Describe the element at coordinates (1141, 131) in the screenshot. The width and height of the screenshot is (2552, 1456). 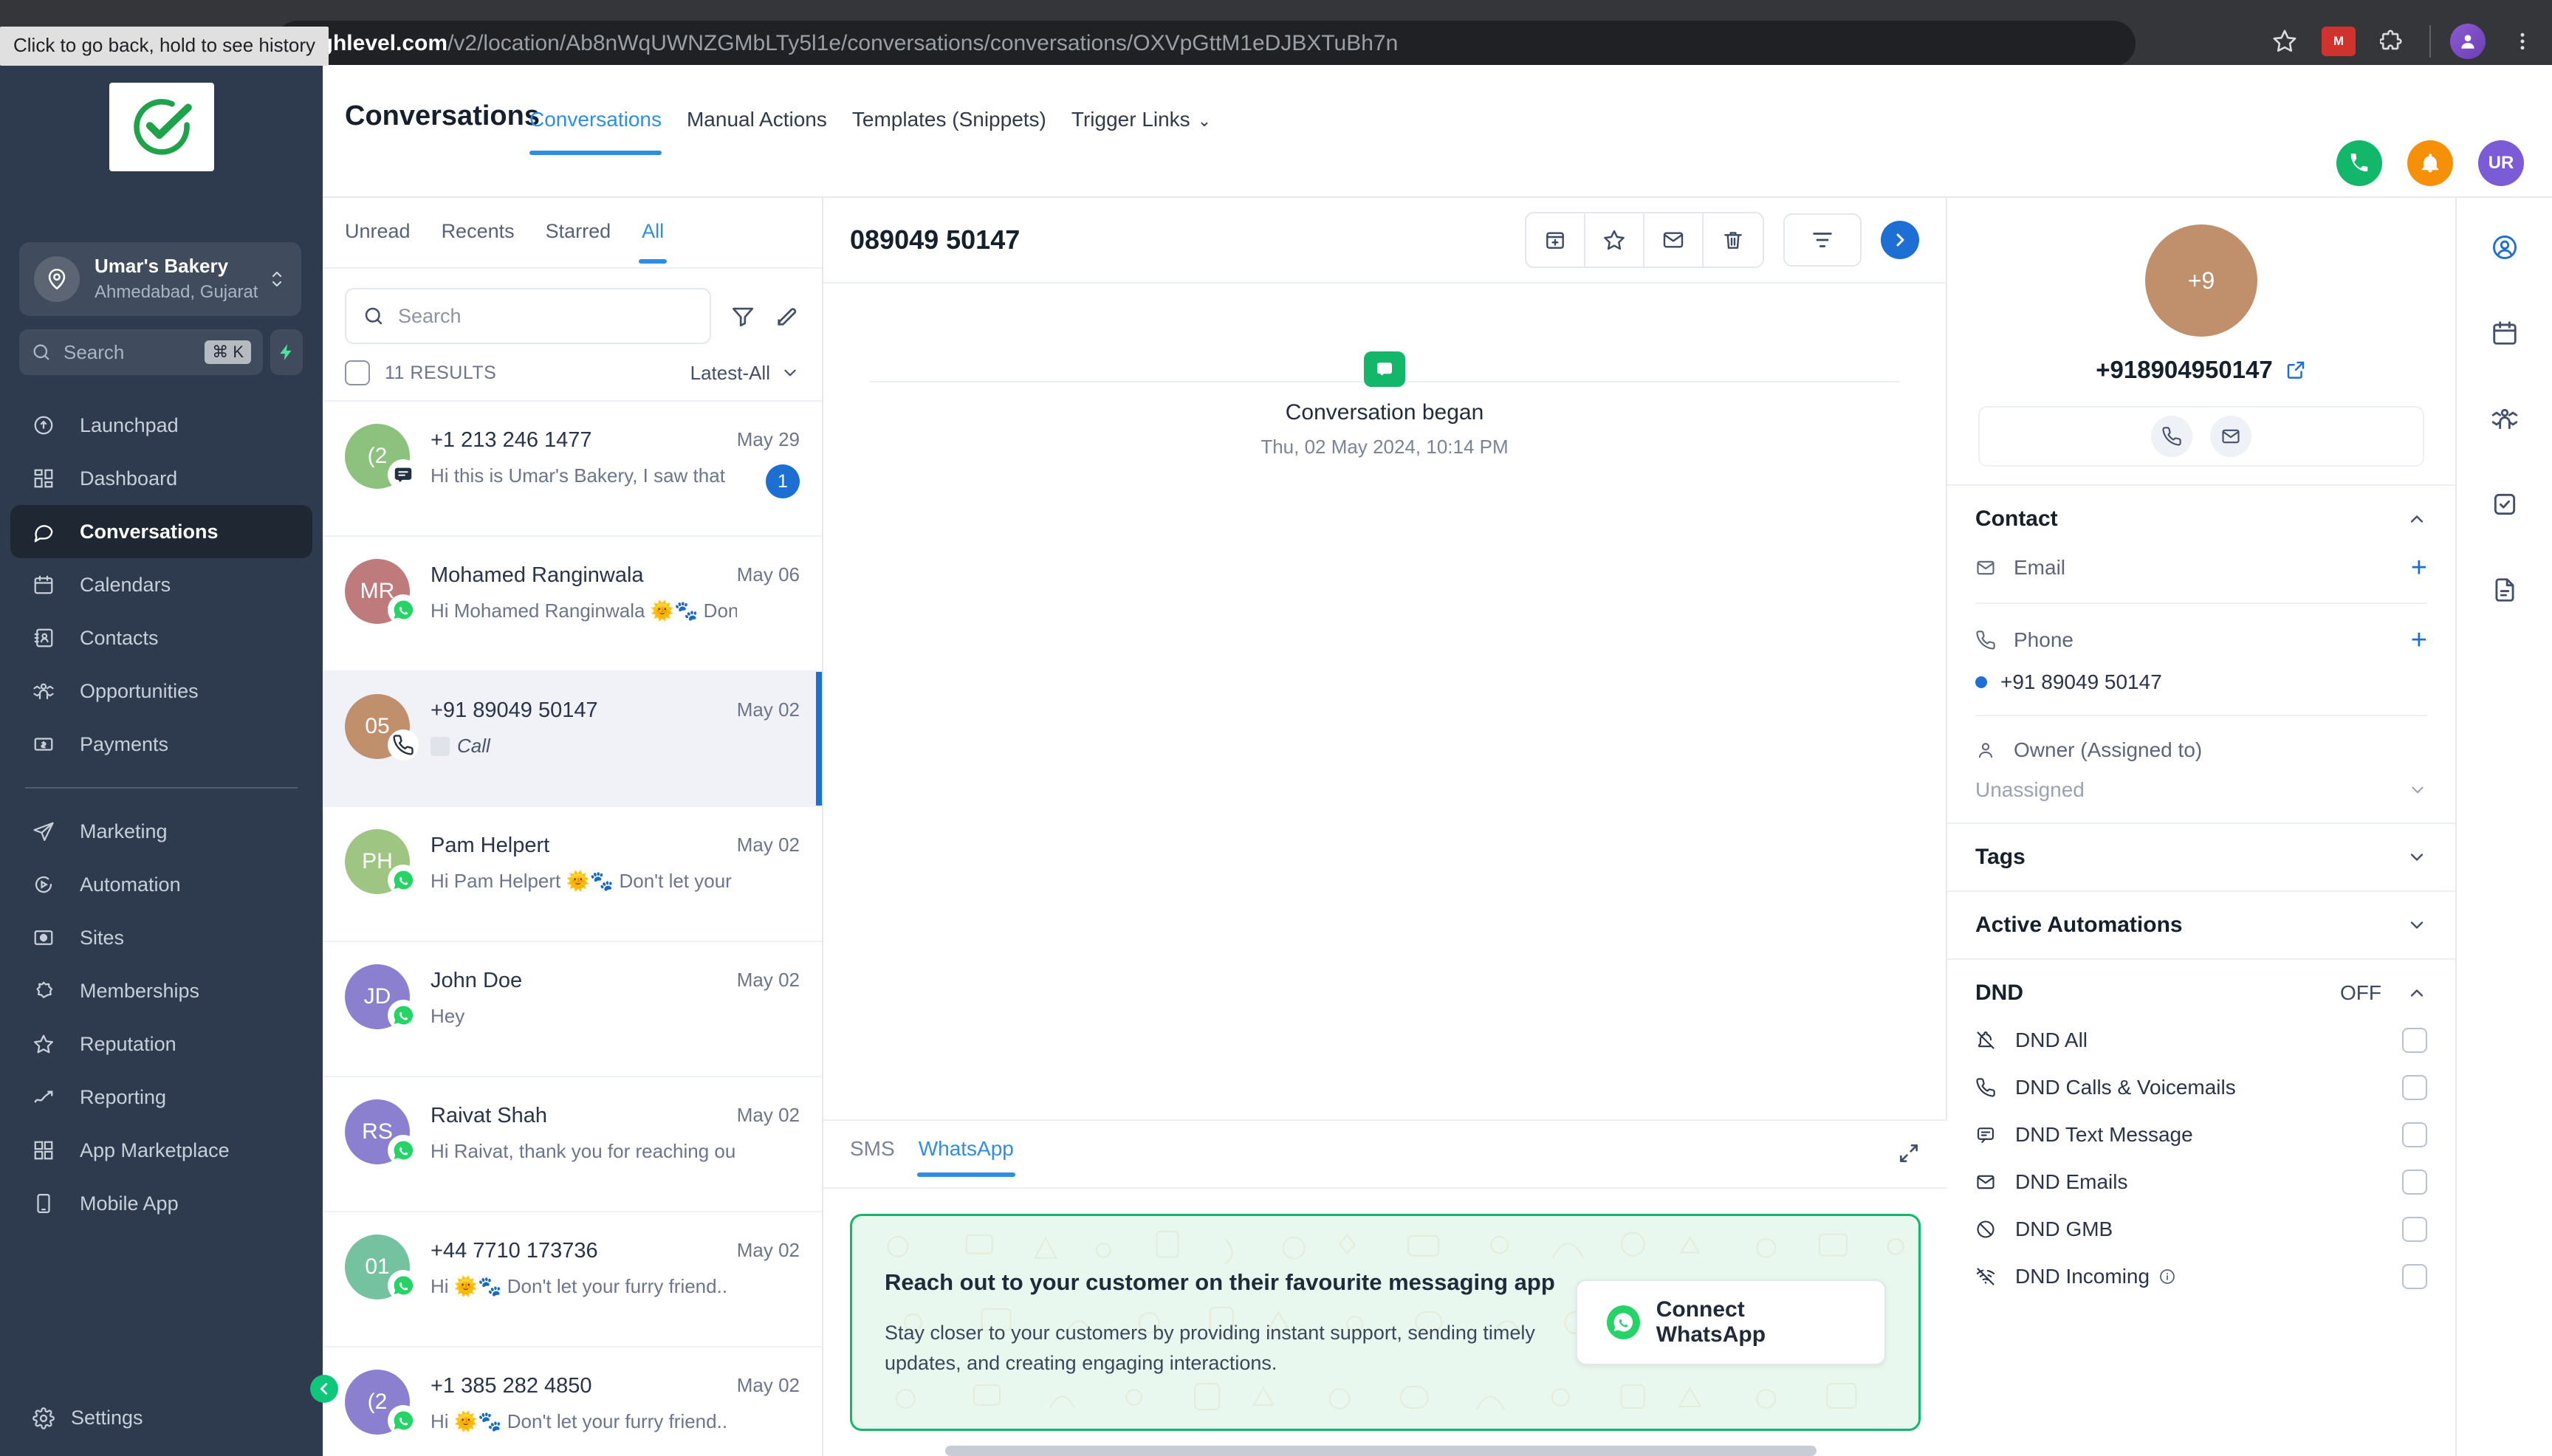
I see `tab-trigger-links: Trigger Links ⌄` at that location.